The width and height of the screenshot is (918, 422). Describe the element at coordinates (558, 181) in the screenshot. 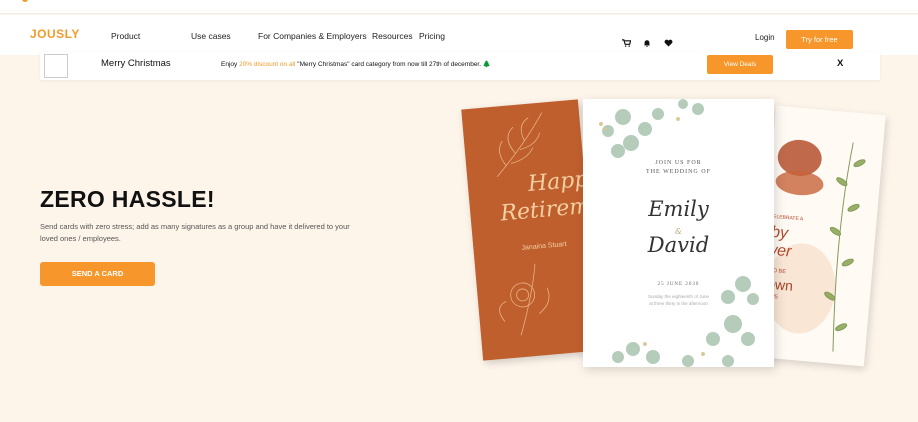

I see `retirement-line-1: Happ` at that location.